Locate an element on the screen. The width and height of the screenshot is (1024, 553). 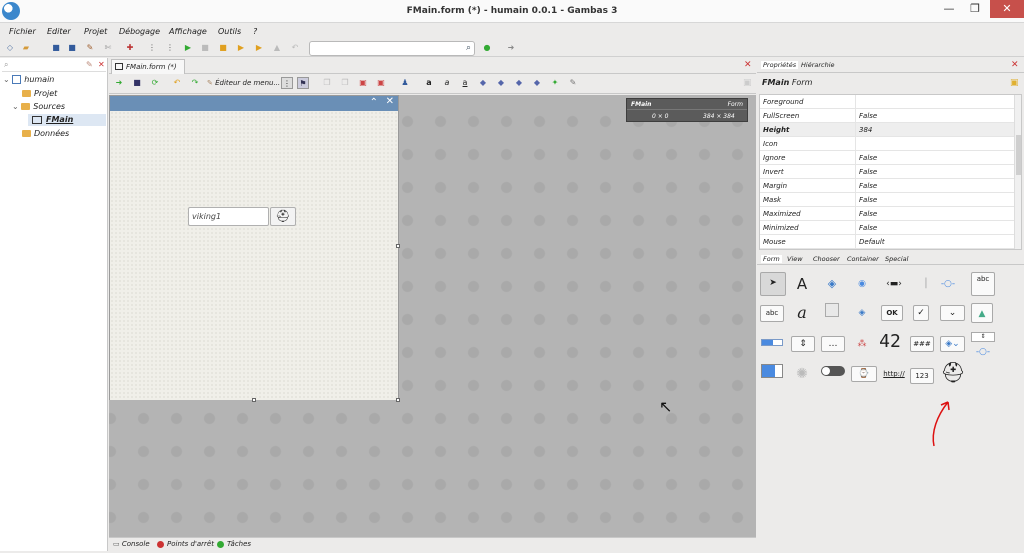
property-row: FullScreen False is located at coordinates (887, 116).